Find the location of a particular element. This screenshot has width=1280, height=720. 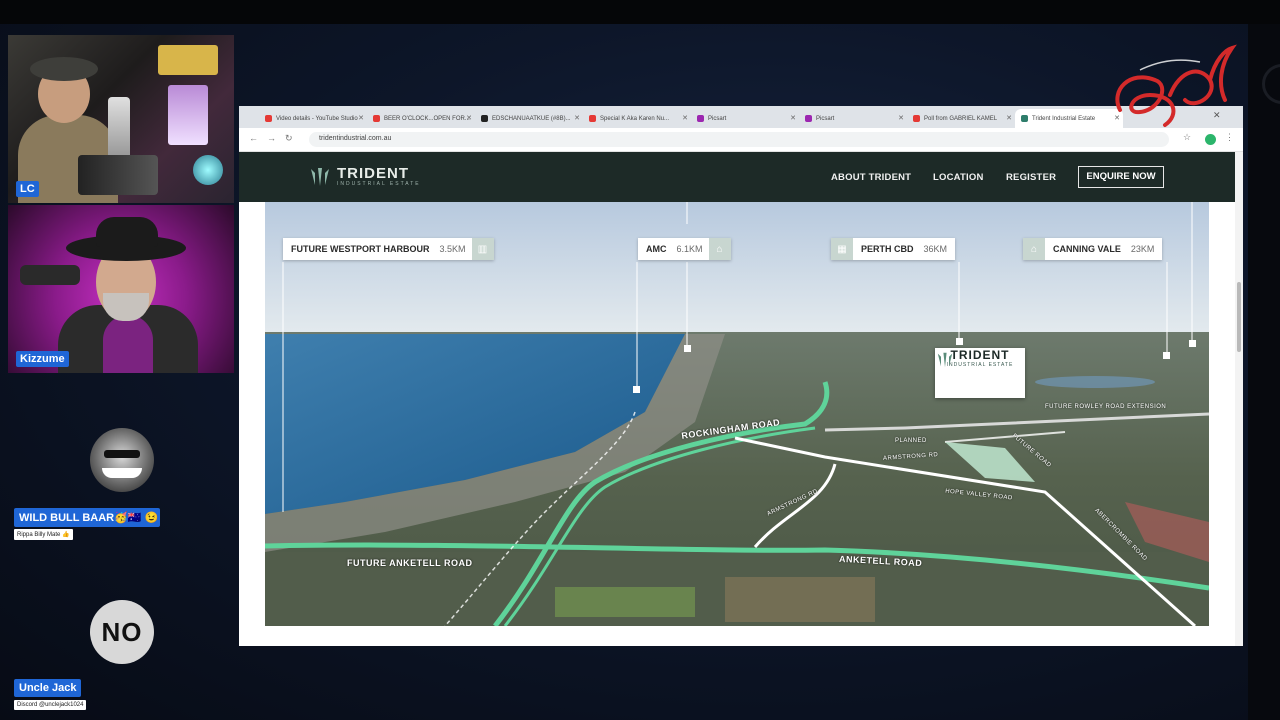

participant-avatar-wildbull is located at coordinates (122, 460).